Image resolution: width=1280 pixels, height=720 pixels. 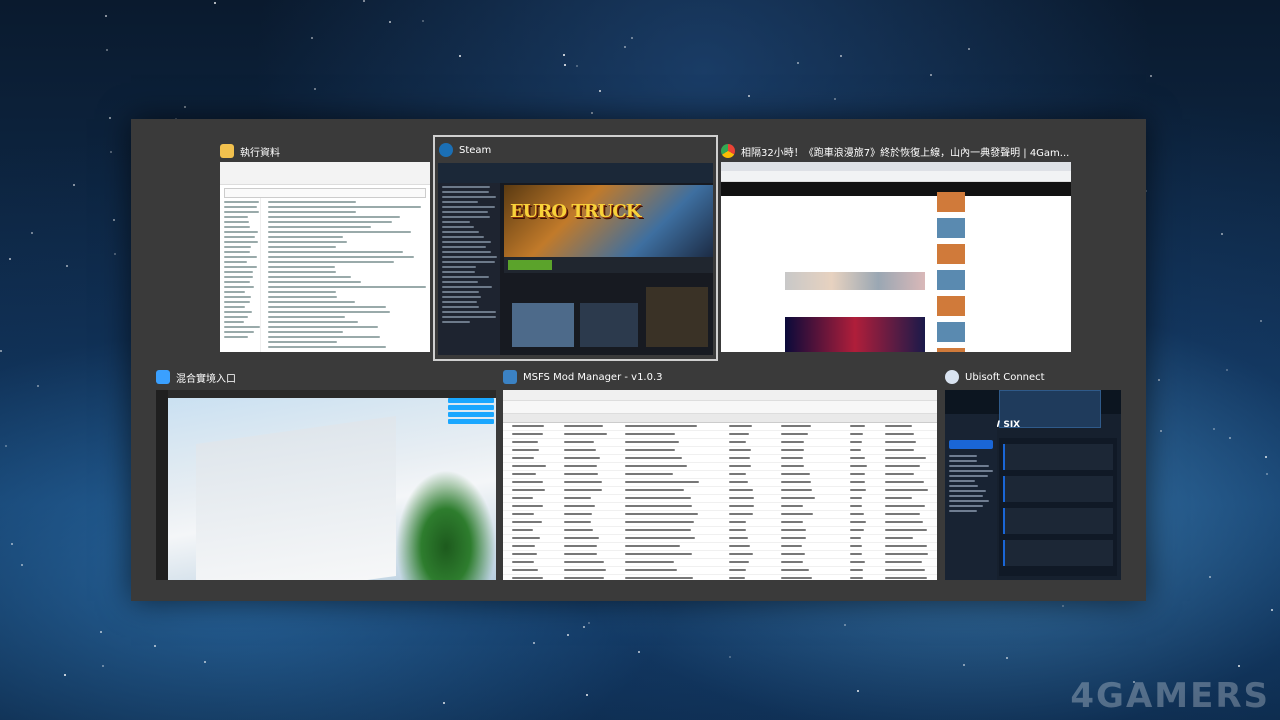 I want to click on window-card-explorer: 執行資料, so click(x=325, y=247).